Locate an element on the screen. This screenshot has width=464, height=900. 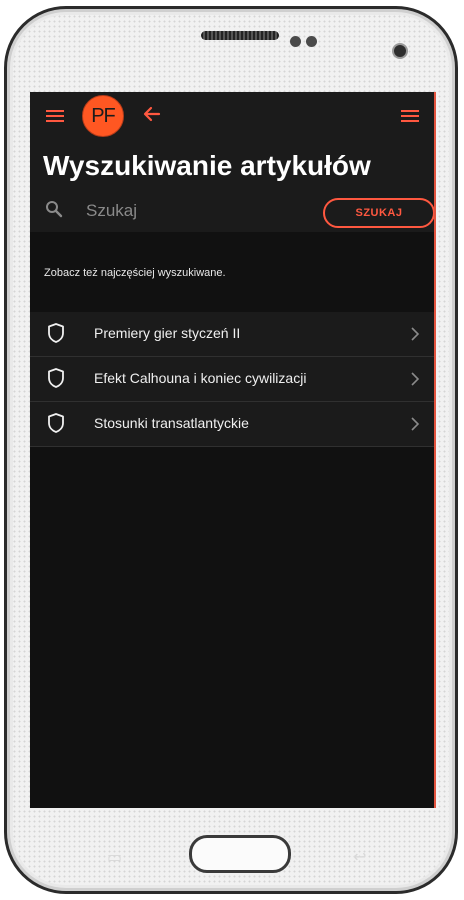
light-sensor is located at coordinates (311, 41).